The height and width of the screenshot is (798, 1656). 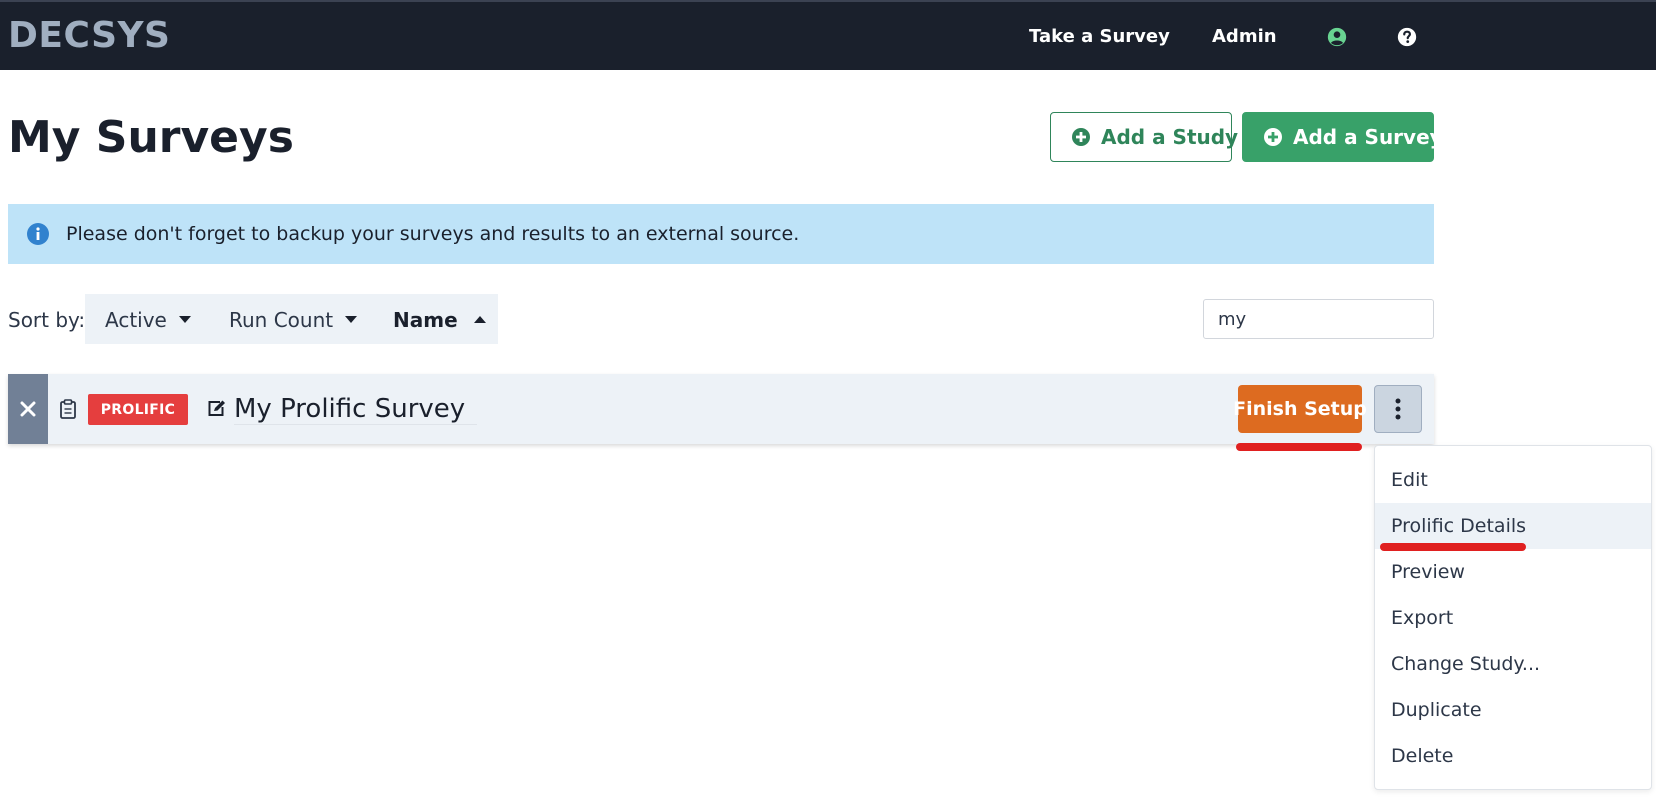 I want to click on sort-active: Active, so click(x=148, y=320).